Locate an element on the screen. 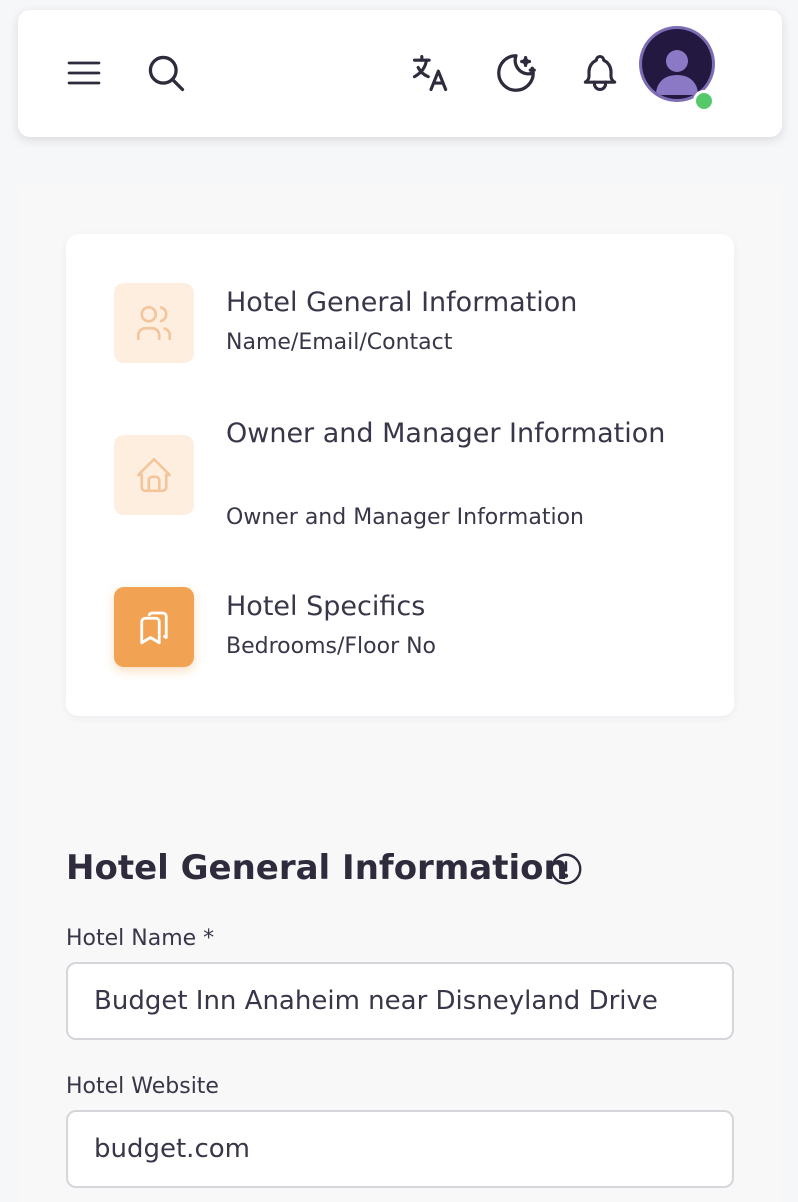 The width and height of the screenshot is (798, 1202). hotel-website-label: Hotel Website is located at coordinates (142, 1086).